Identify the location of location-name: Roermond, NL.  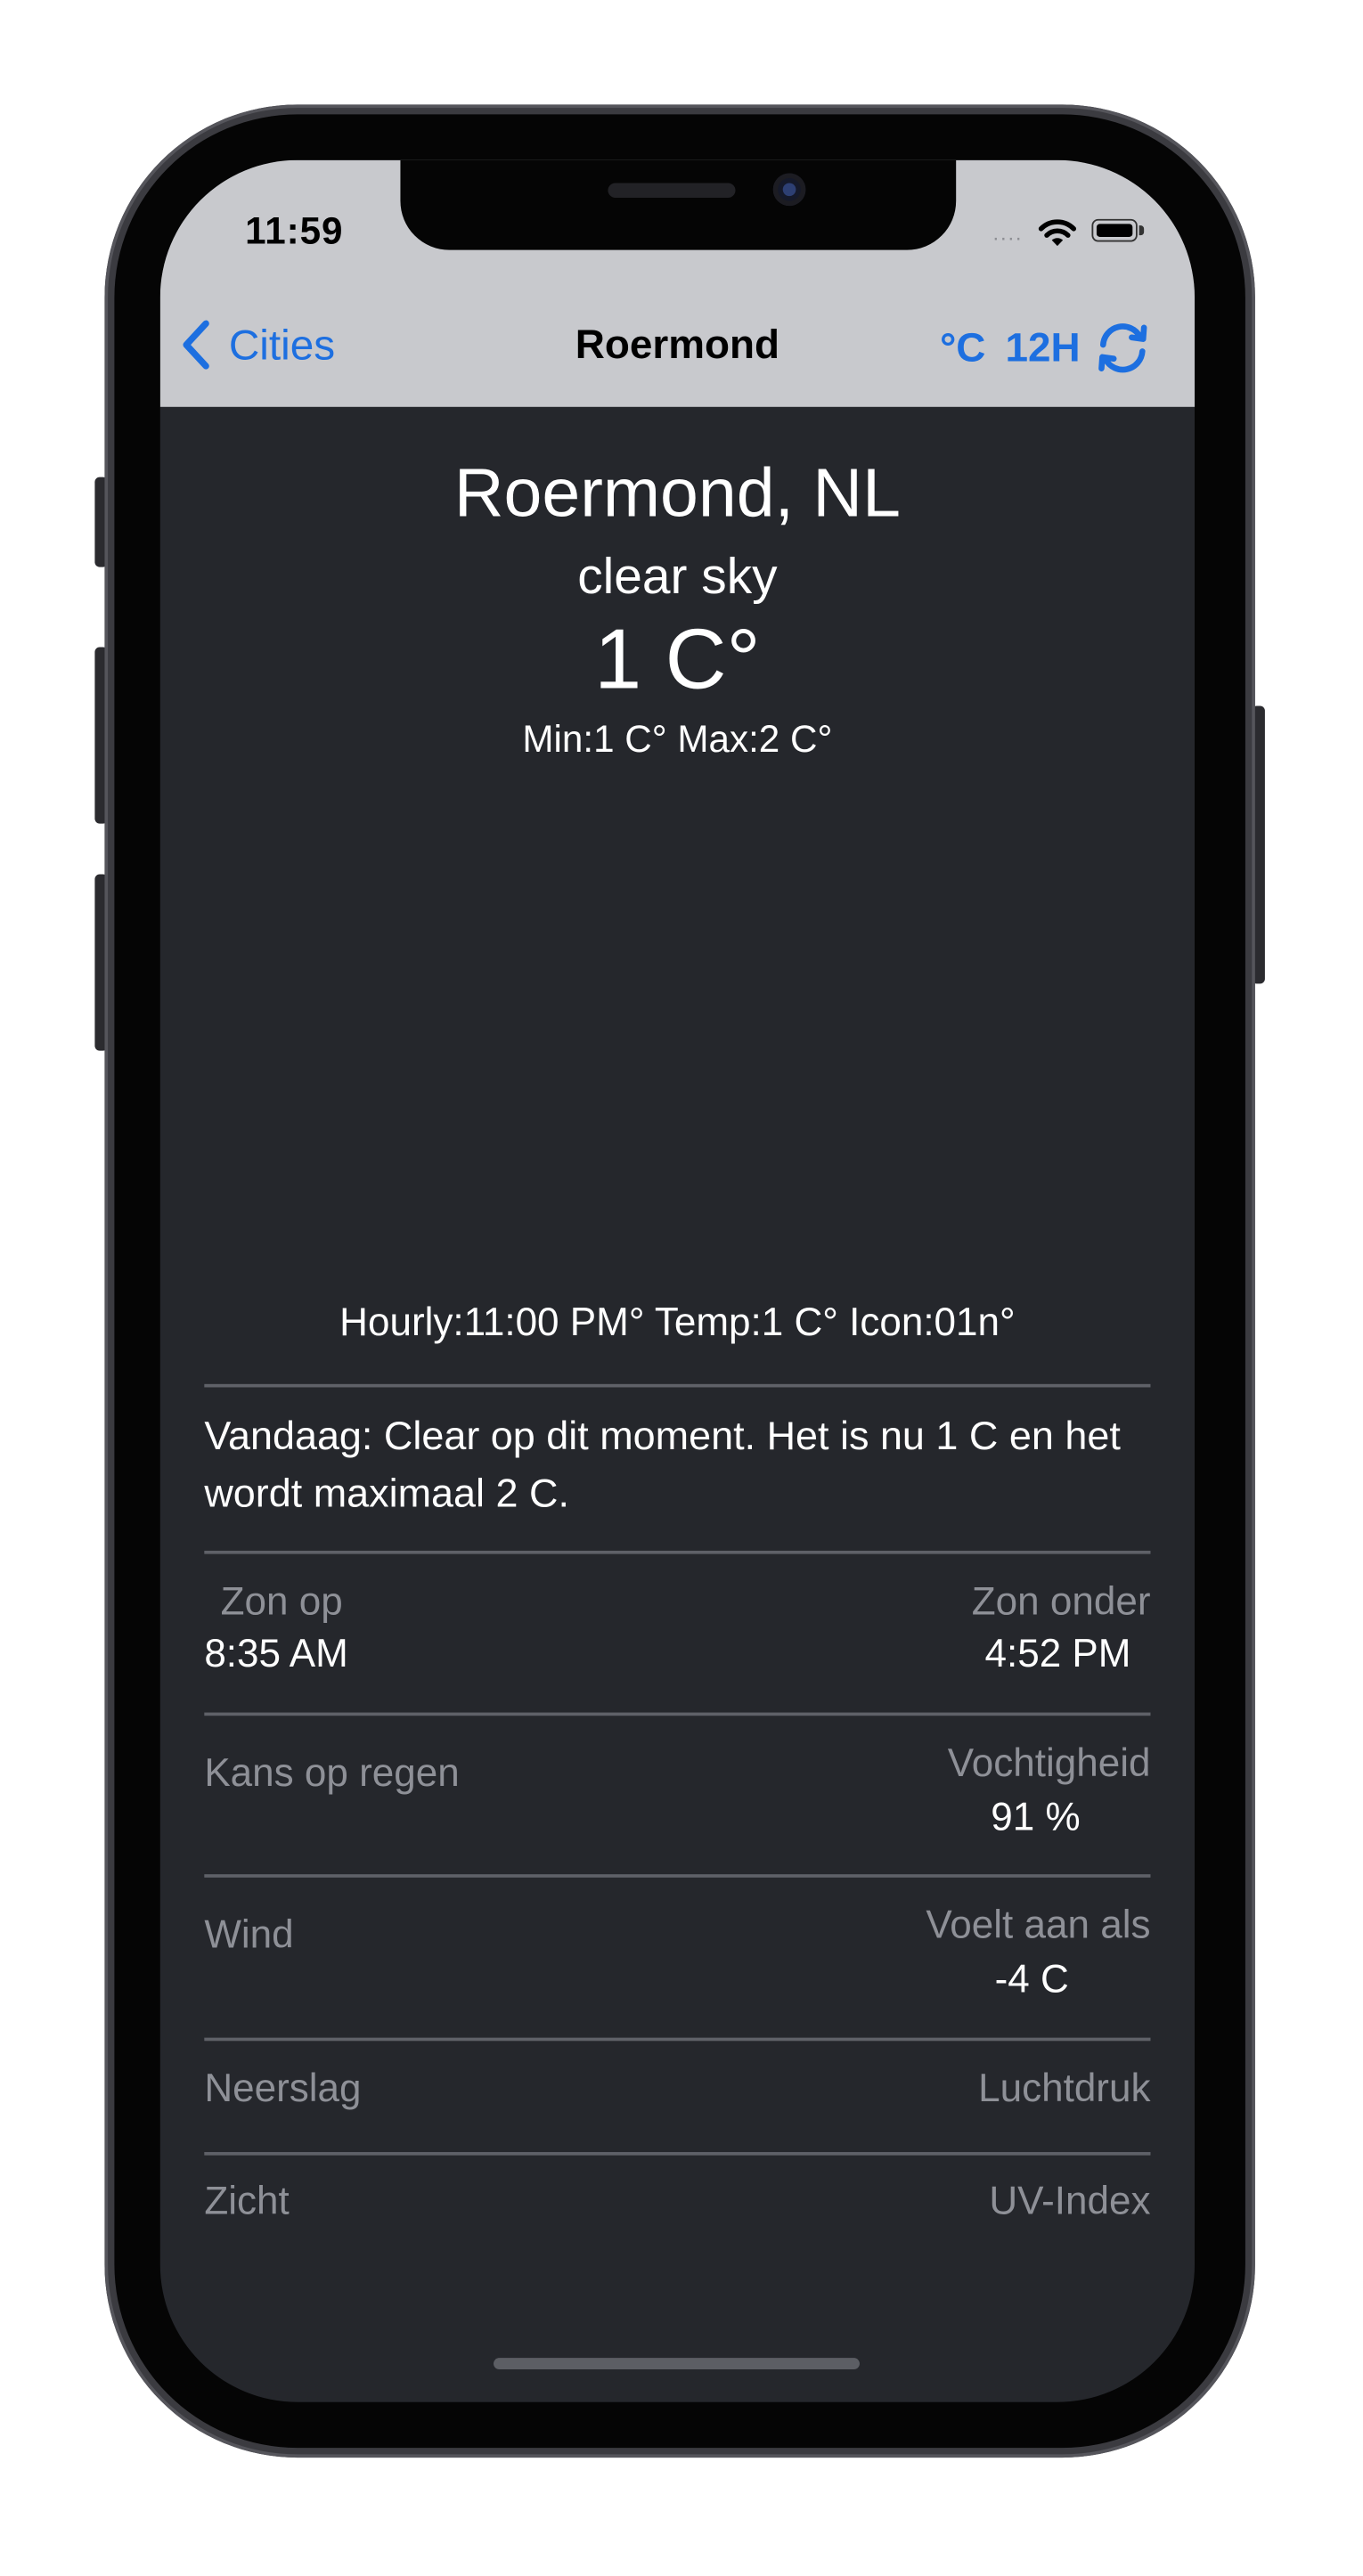
(677, 493).